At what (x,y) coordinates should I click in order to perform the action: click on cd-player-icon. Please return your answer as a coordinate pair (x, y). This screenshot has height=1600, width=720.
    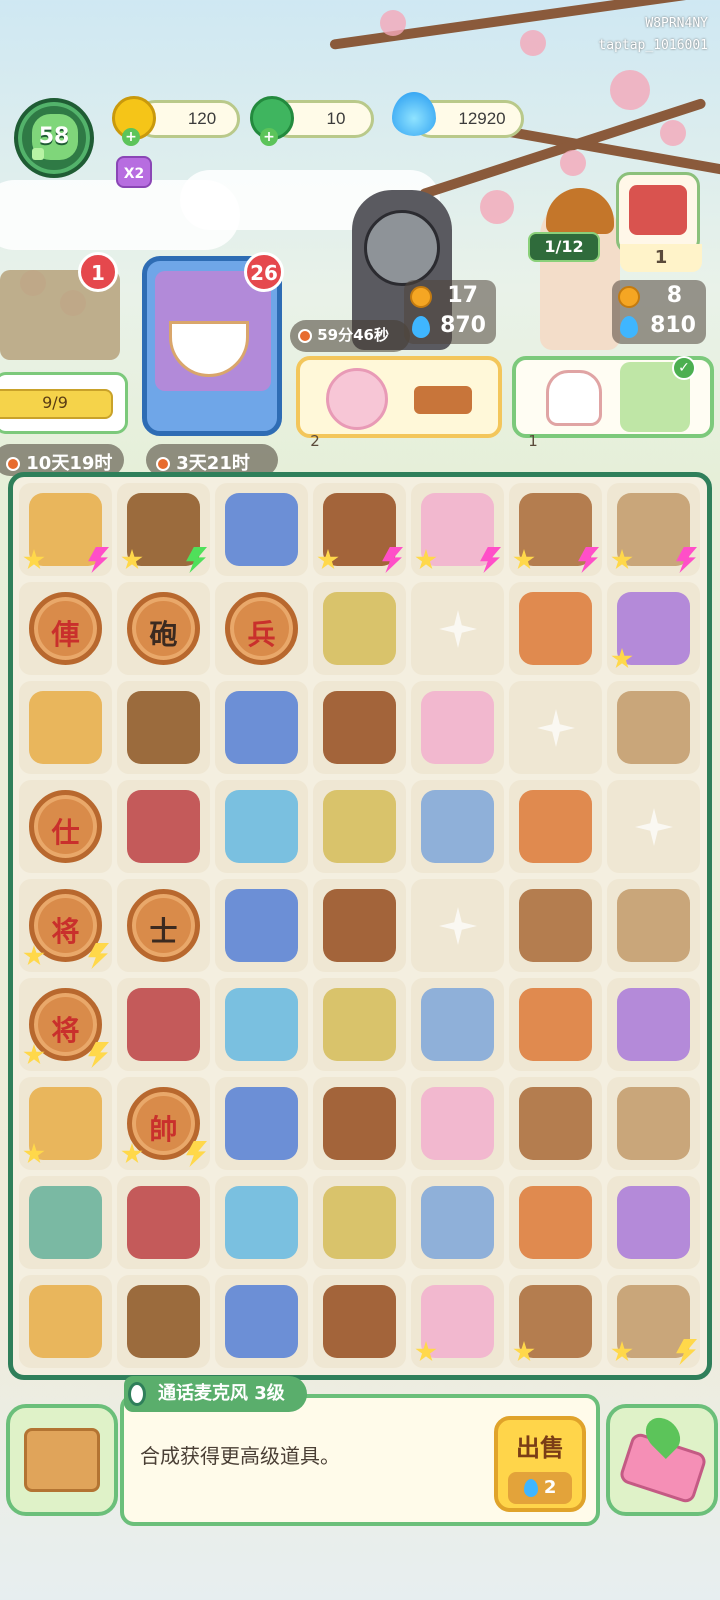
    Looking at the image, I should click on (653, 1222).